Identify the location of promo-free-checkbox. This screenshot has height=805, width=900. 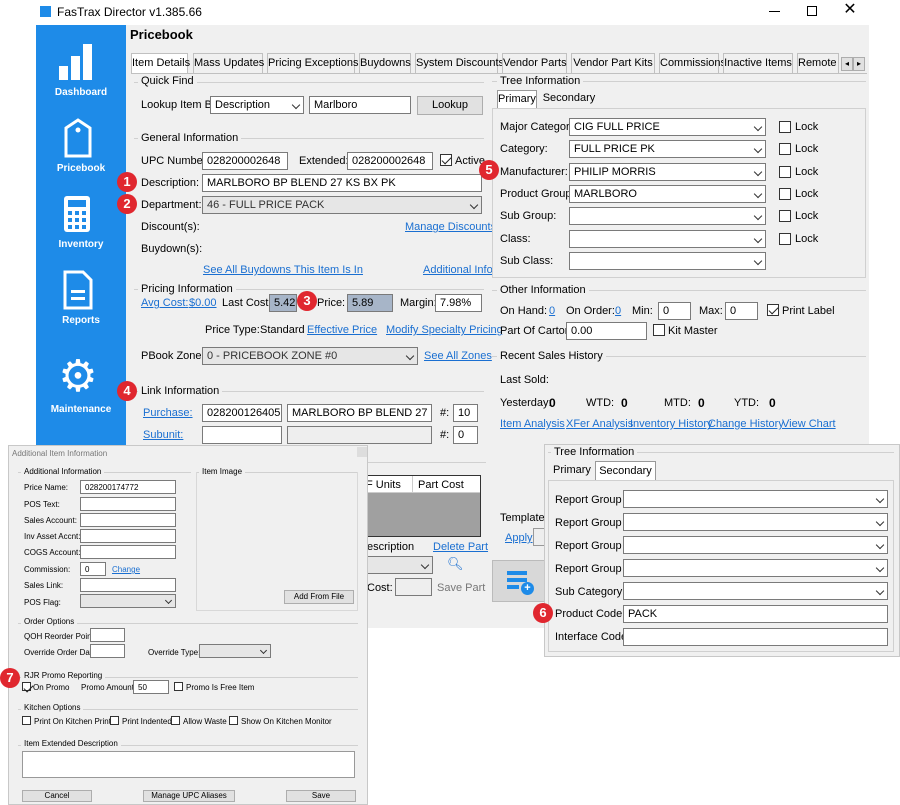
(178, 686).